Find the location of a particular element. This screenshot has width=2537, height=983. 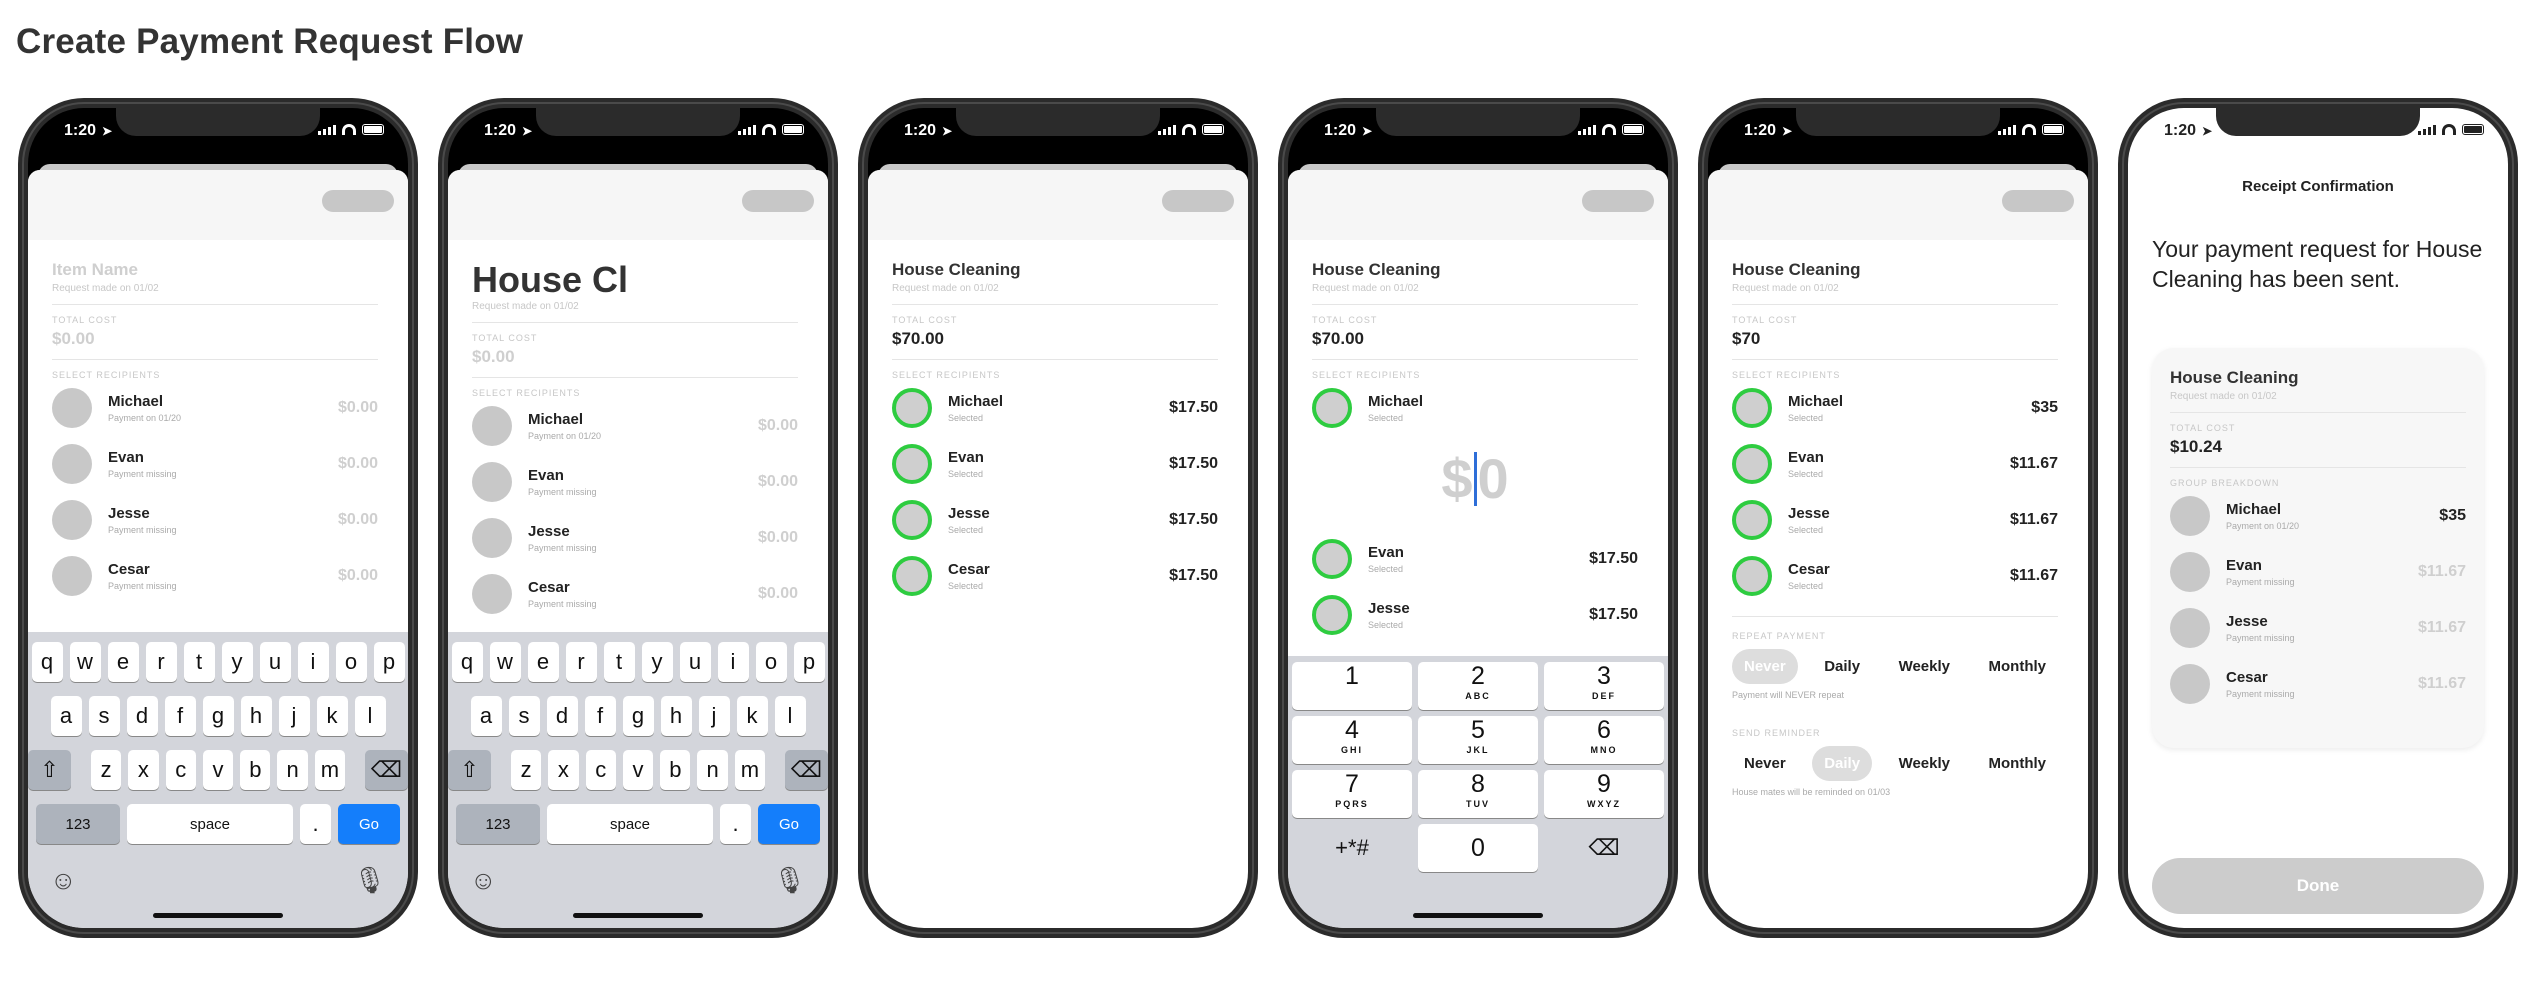

numpad-key-9: 9 WXYZ is located at coordinates (1604, 794).